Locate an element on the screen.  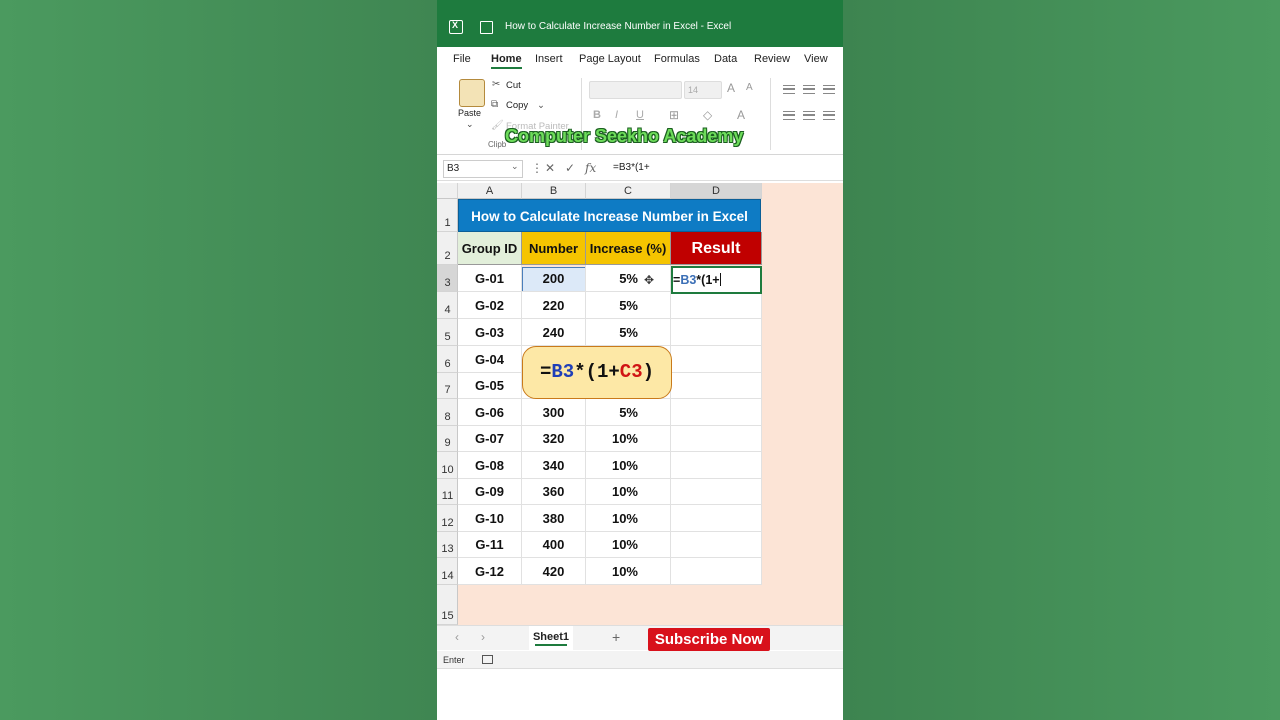
table-cell: G-07 is located at coordinates (490, 439).